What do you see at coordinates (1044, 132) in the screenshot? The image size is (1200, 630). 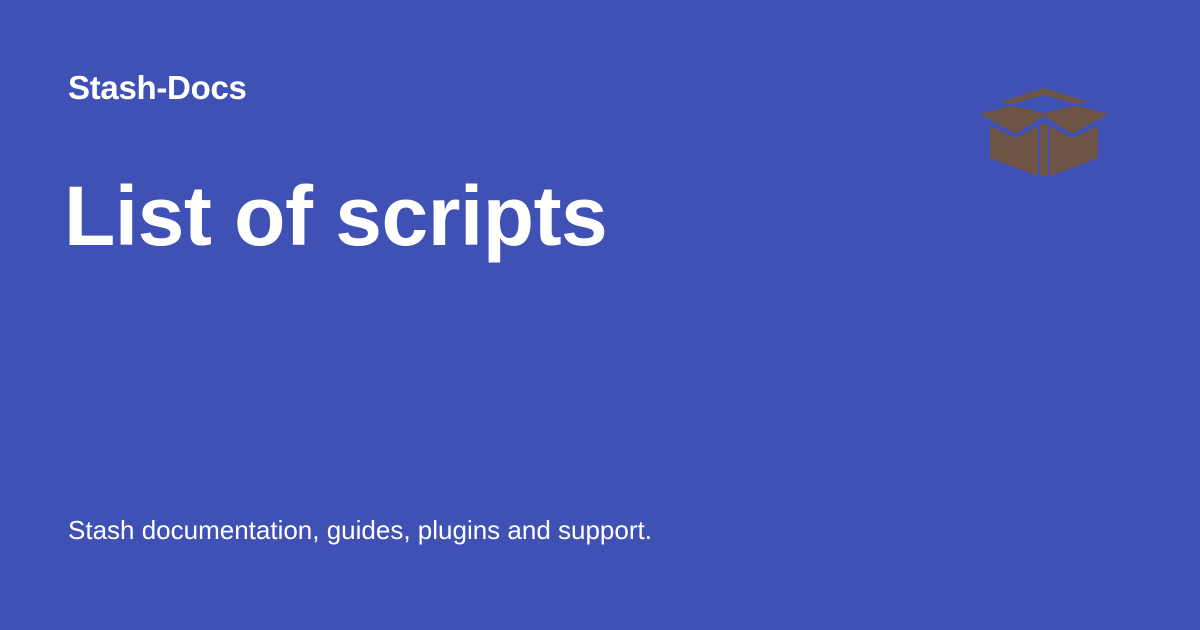 I see `open-box-icon` at bounding box center [1044, 132].